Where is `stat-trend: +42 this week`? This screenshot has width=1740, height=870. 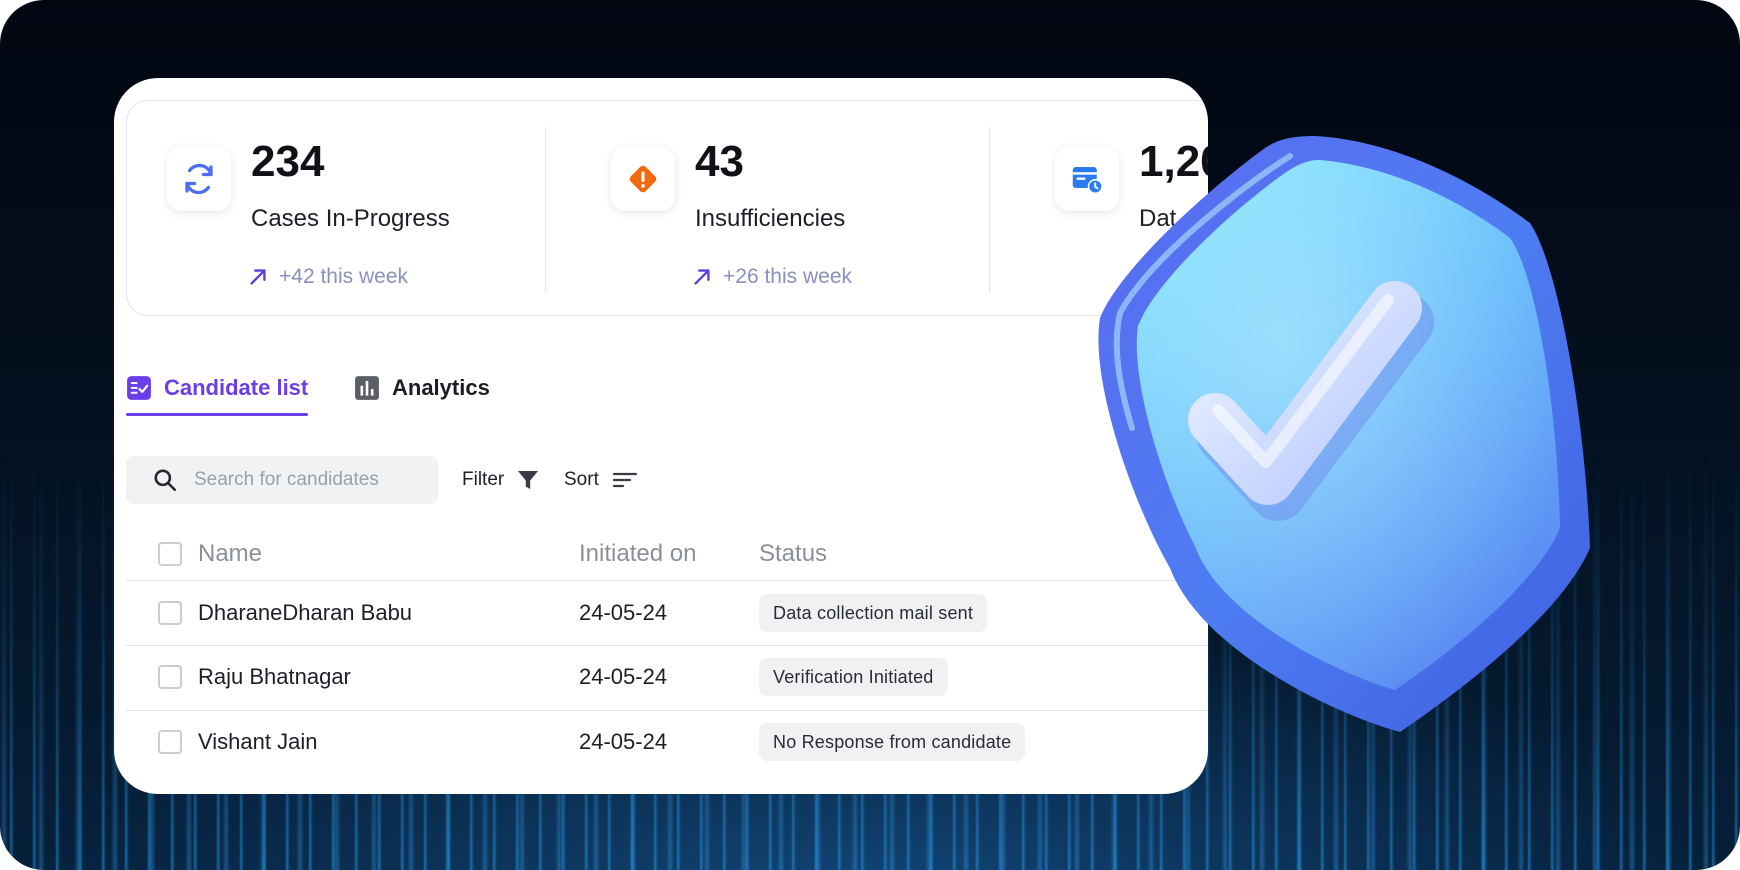
stat-trend: +42 this week is located at coordinates (327, 277).